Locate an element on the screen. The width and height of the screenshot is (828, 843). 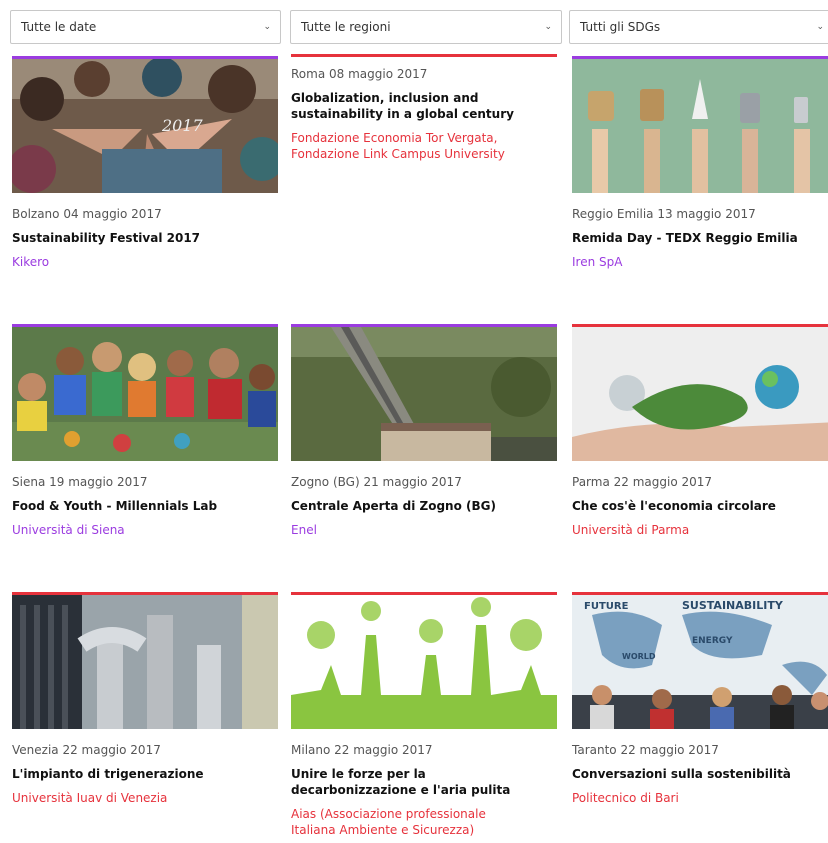
event-organizer: Università Iuav di Venezia is located at coordinates (145, 798).